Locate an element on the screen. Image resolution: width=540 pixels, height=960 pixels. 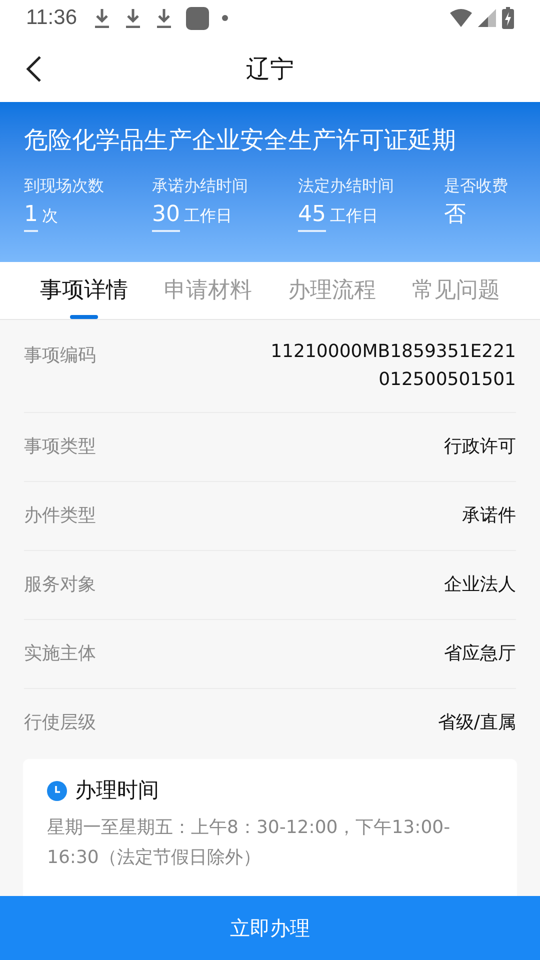
tab: 办理流程 is located at coordinates (332, 290).